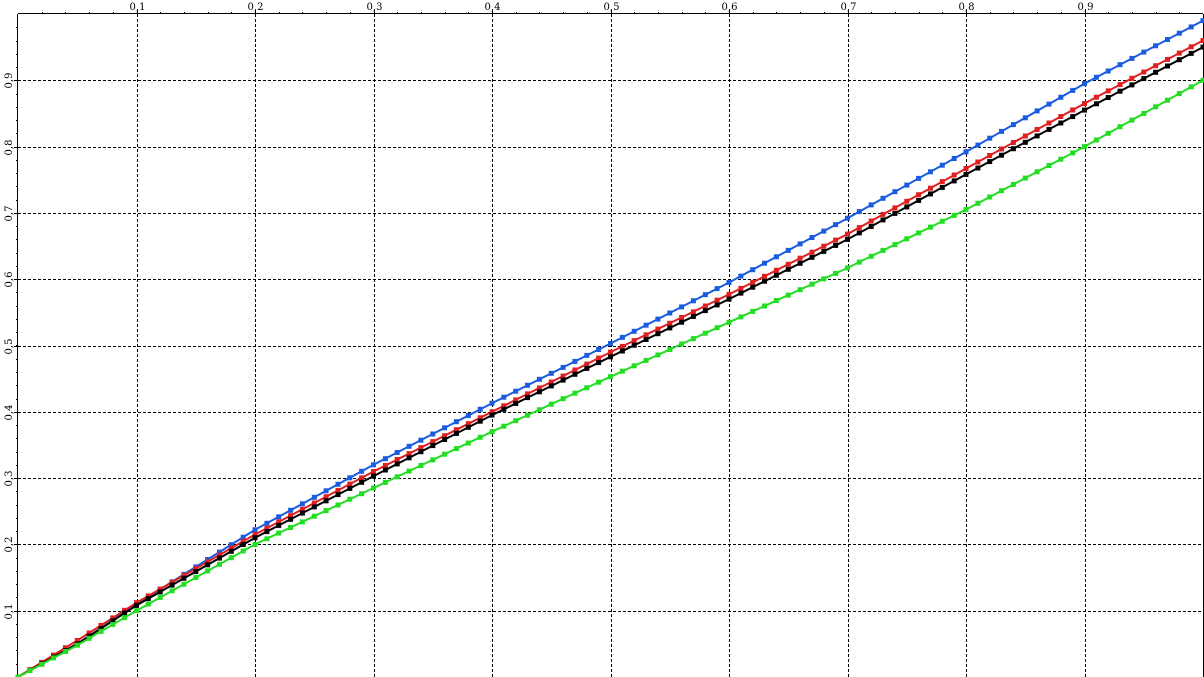  What do you see at coordinates (9, 81) in the screenshot?
I see `y-tick-label: 0,9` at bounding box center [9, 81].